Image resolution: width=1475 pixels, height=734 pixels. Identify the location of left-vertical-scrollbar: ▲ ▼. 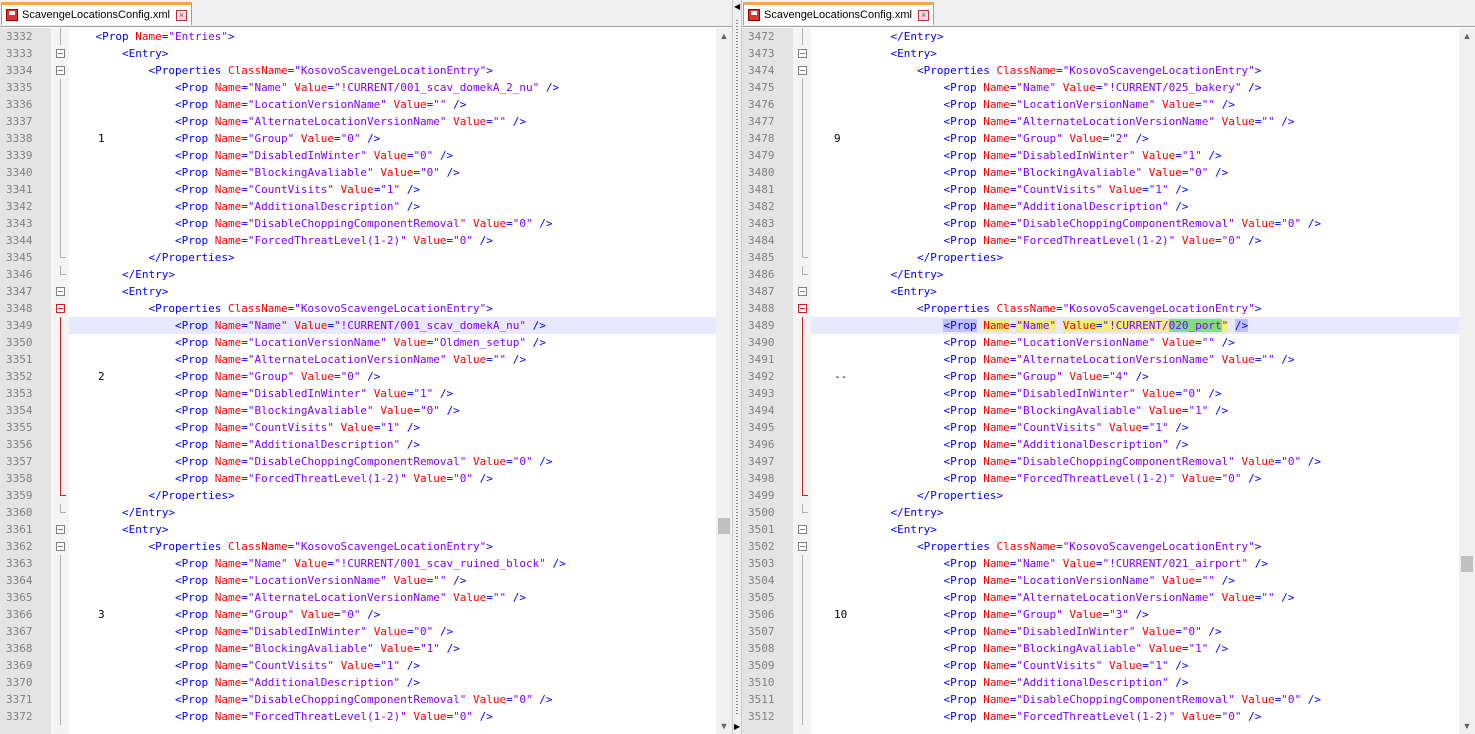
(724, 381).